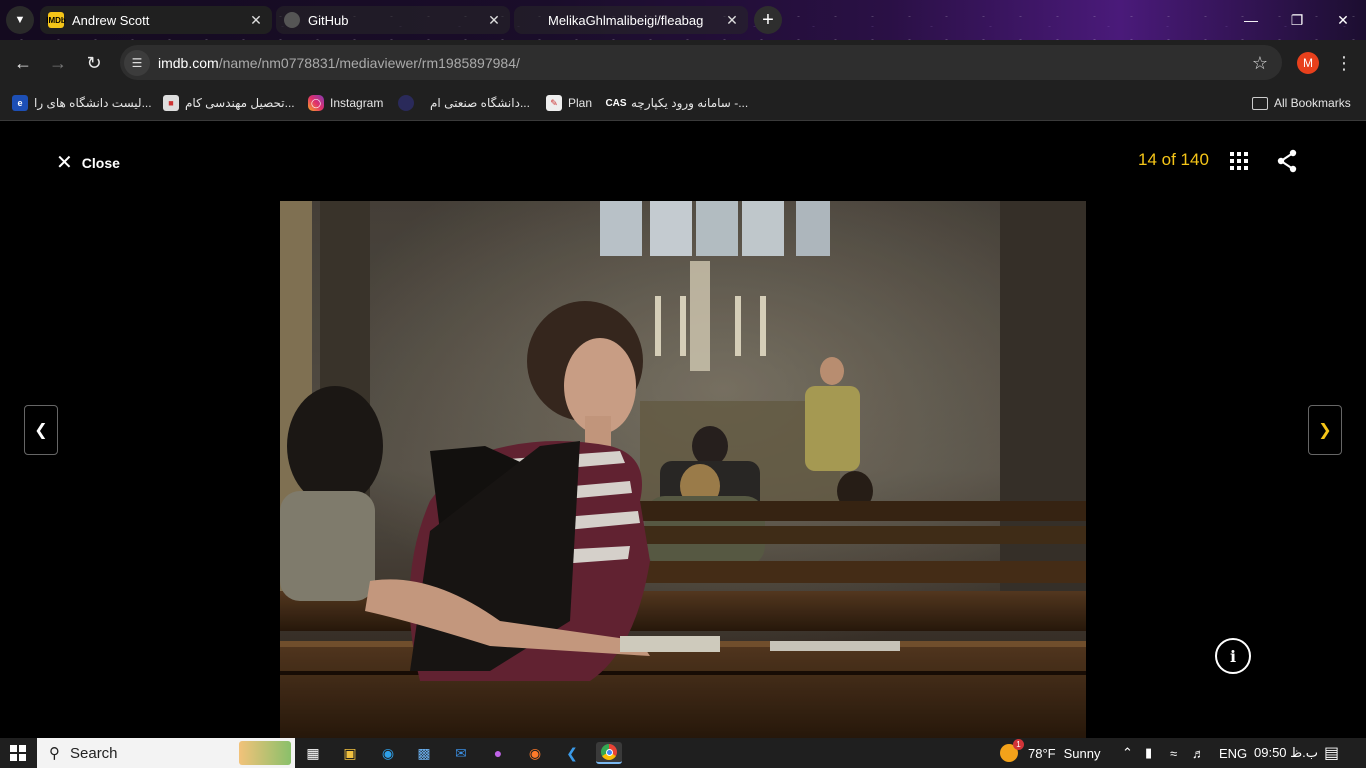  I want to click on forward-button: →, so click(58, 63).